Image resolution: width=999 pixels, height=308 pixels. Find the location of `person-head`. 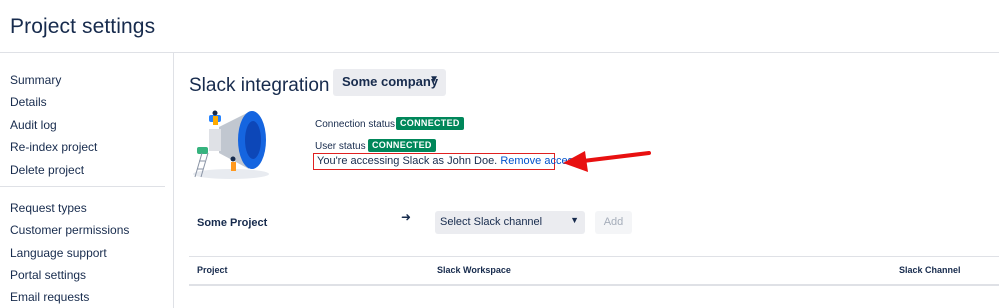

person-head is located at coordinates (215, 113).